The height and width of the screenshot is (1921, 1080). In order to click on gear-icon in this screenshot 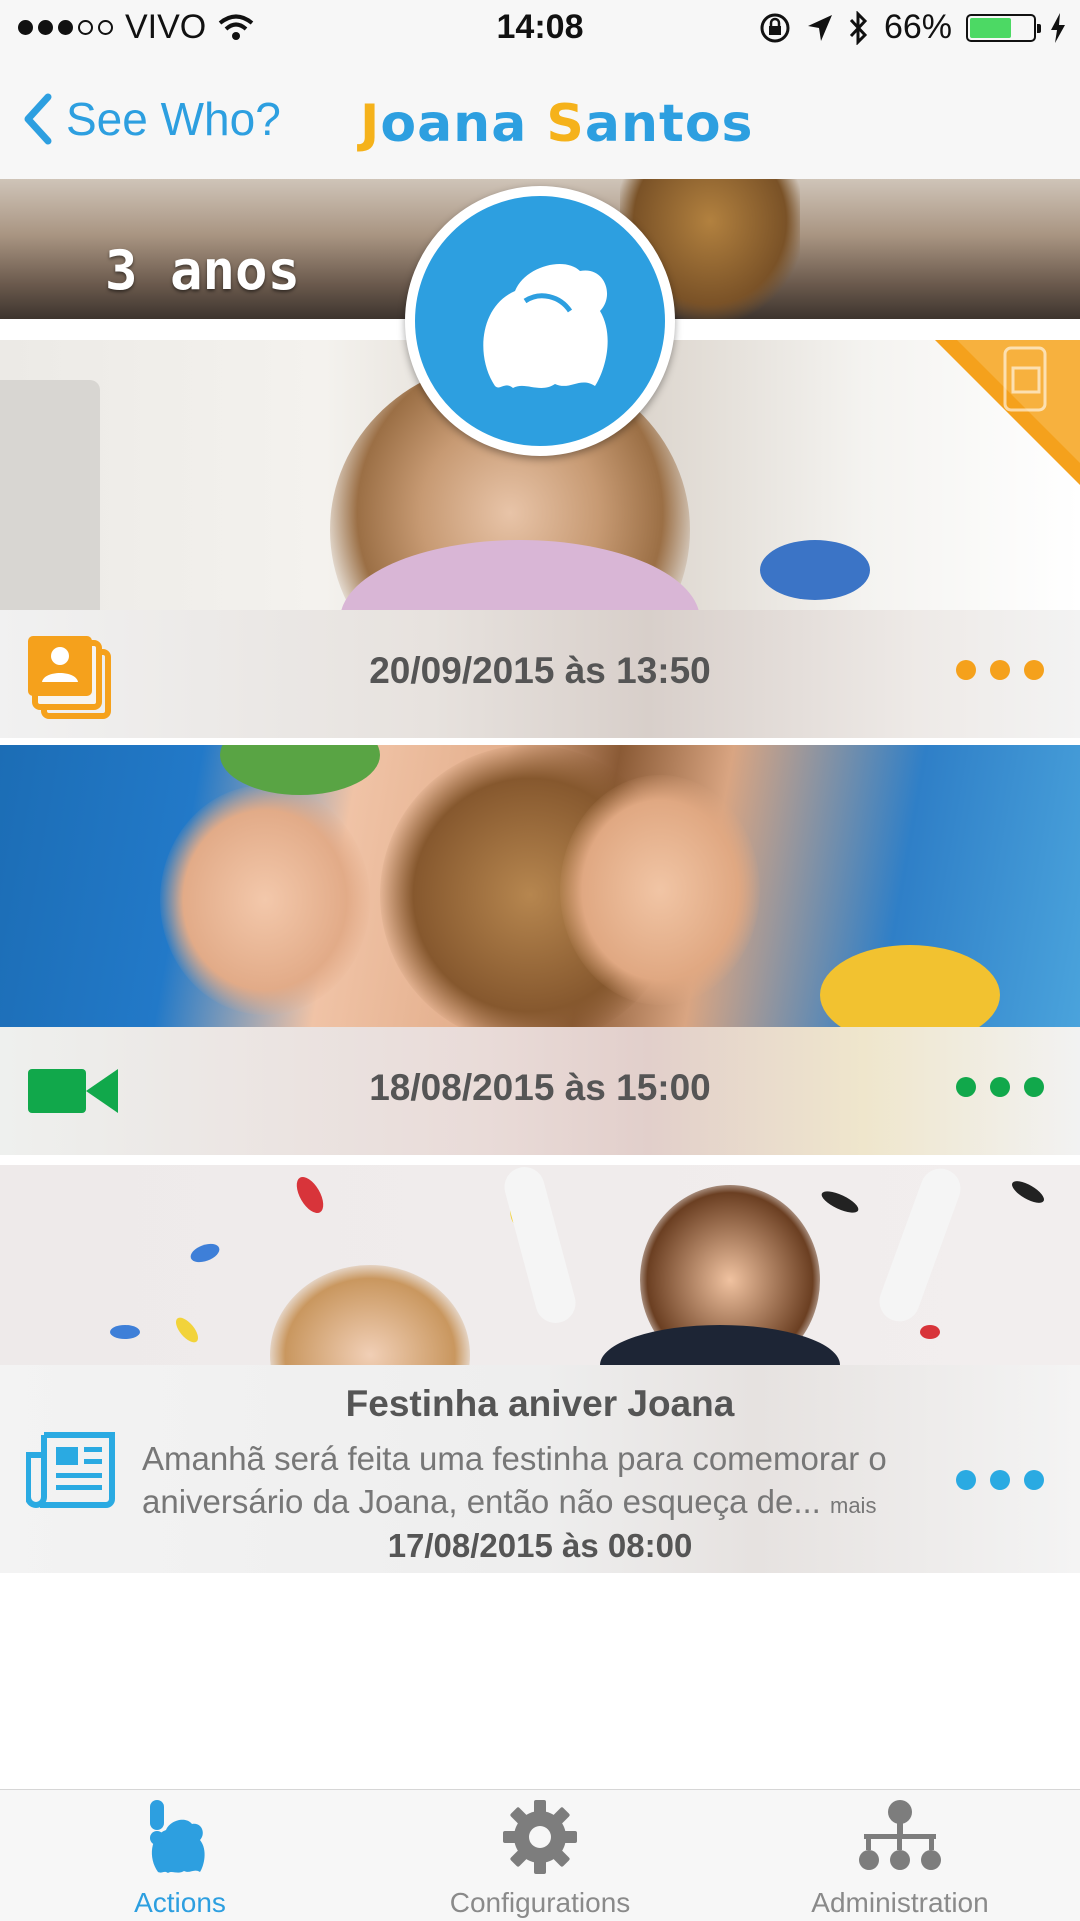, I will do `click(540, 1837)`.